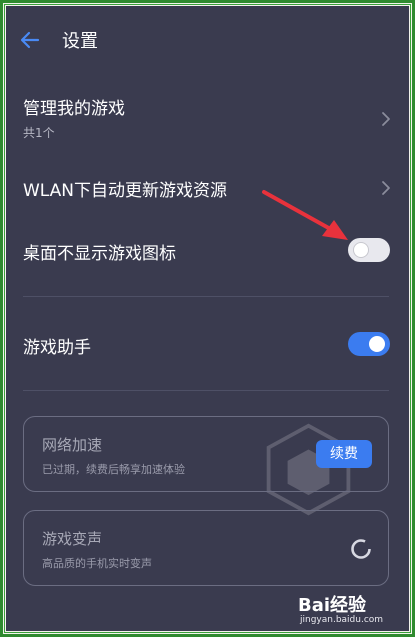 Image resolution: width=415 pixels, height=637 pixels. Describe the element at coordinates (80, 41) in the screenshot. I see `page-title: 设置` at that location.